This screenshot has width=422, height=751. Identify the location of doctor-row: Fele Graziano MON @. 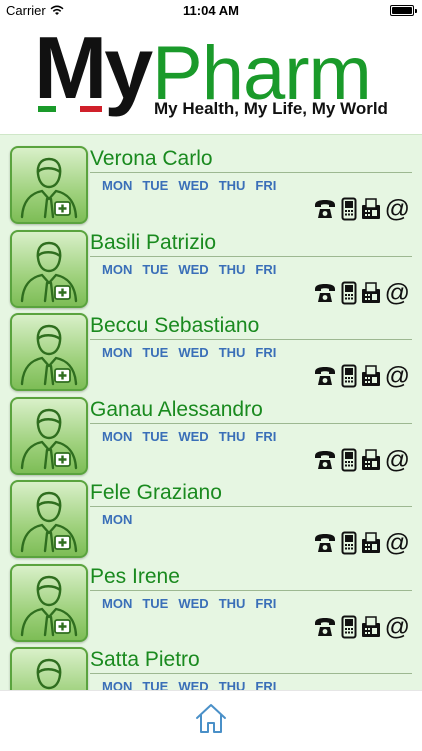
(211, 513).